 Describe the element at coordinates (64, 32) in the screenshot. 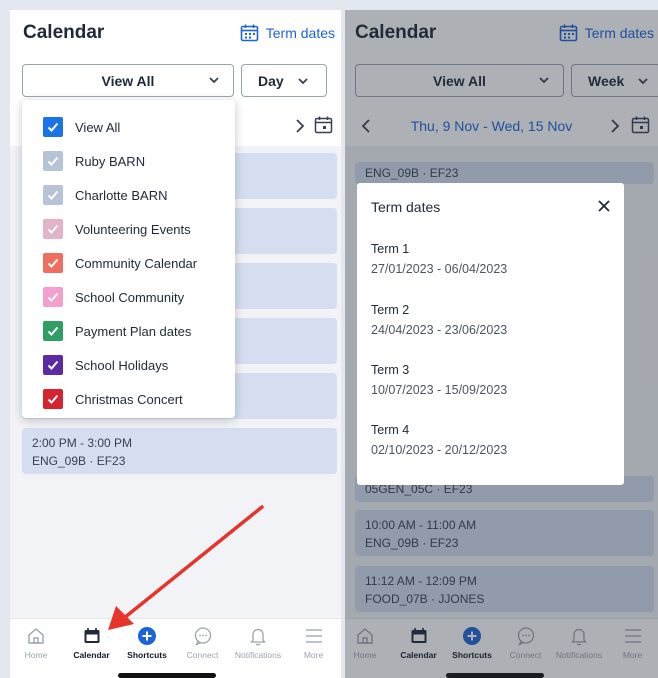

I see `page-title: Calendar` at that location.